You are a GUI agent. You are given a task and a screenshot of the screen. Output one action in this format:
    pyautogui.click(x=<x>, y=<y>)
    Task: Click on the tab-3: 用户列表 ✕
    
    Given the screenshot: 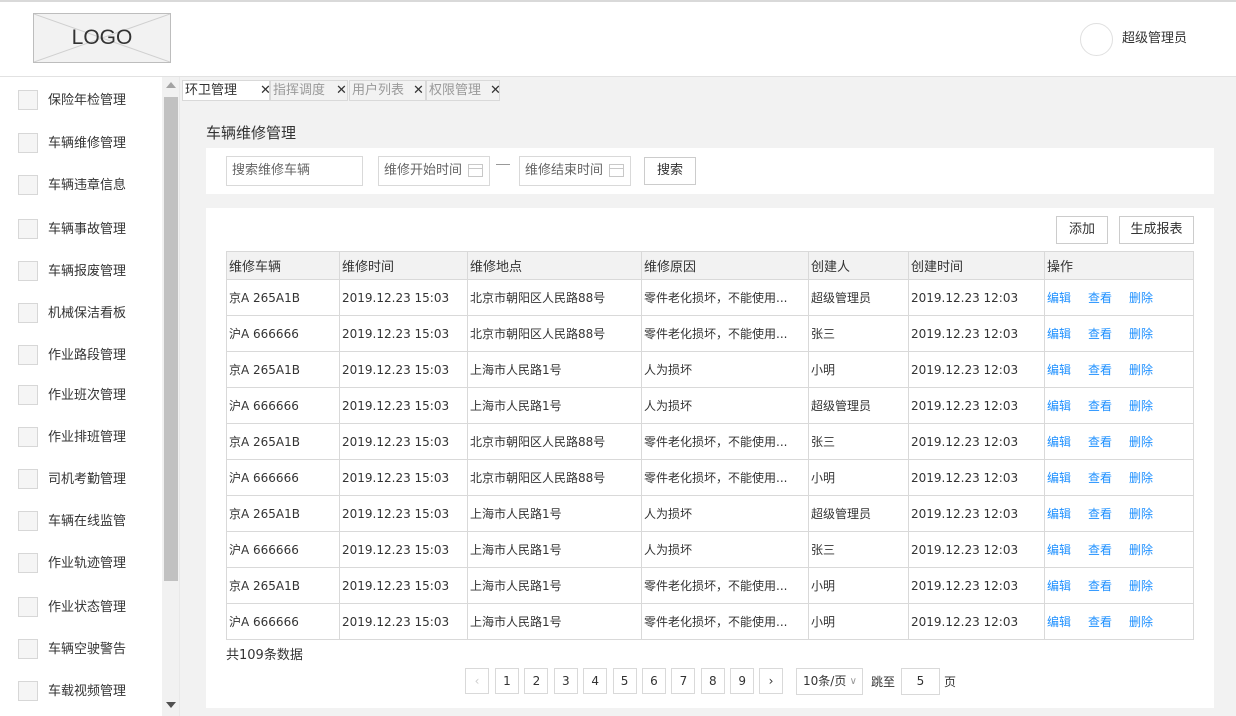 What is the action you would take?
    pyautogui.click(x=387, y=90)
    